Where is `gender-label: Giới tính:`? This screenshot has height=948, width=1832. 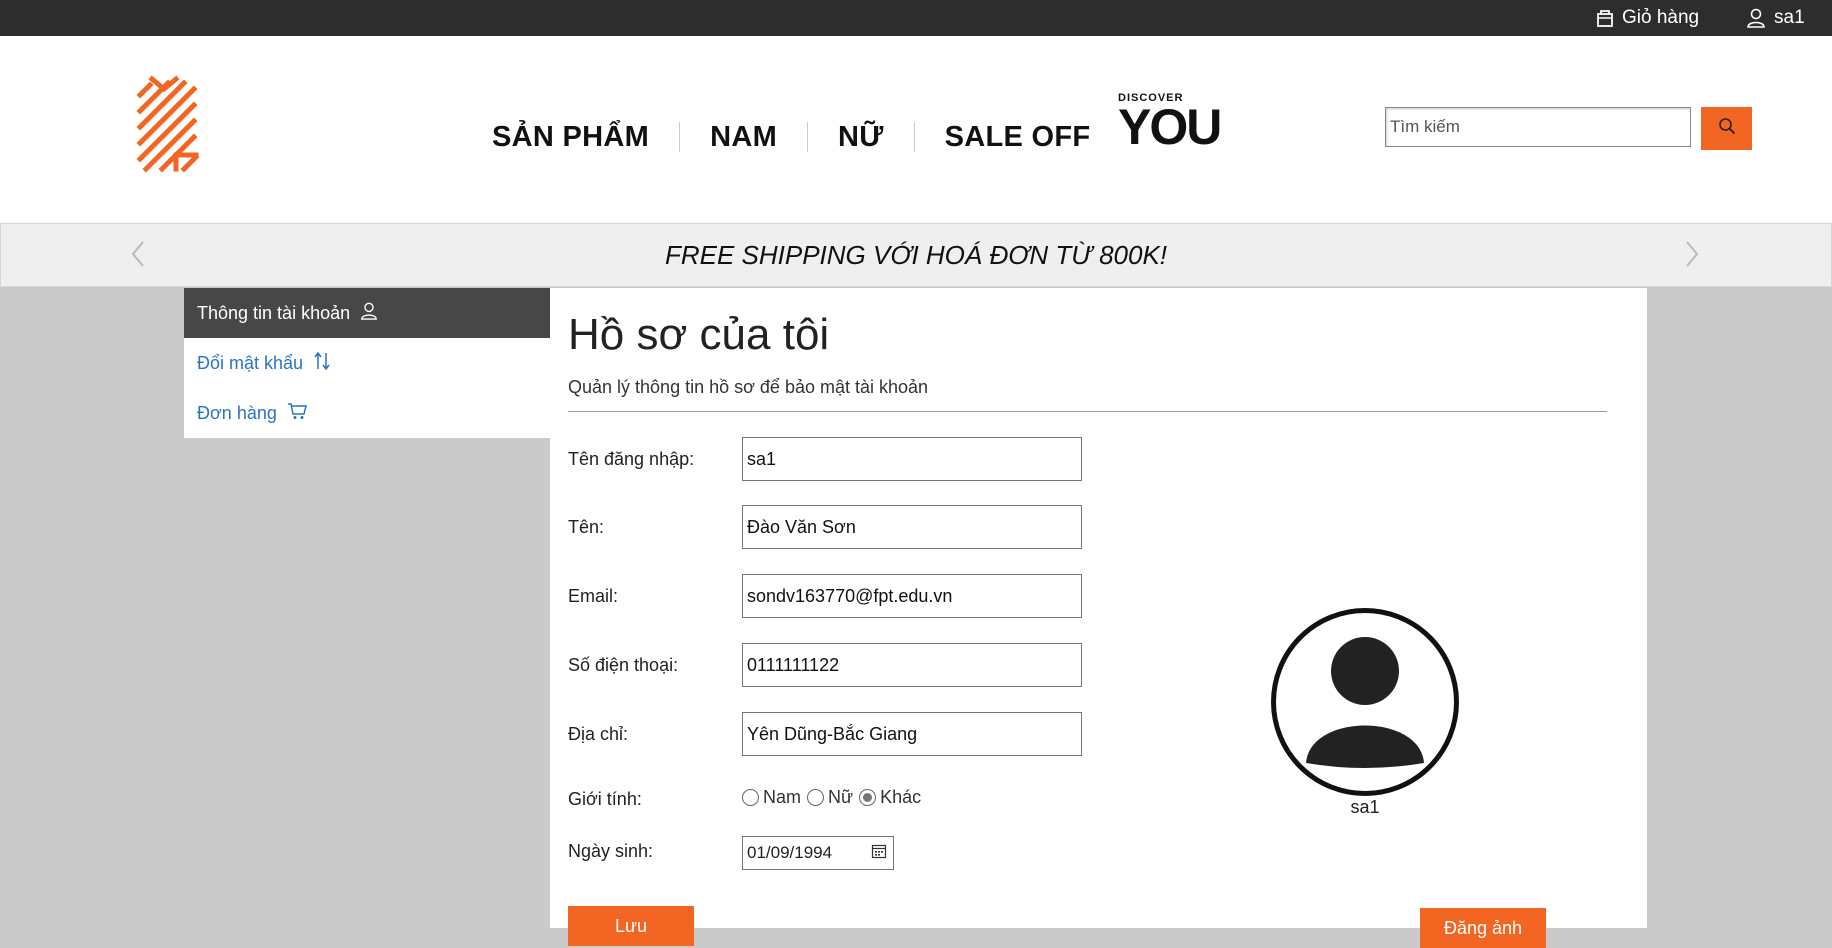
gender-label: Giới tính: is located at coordinates (605, 799).